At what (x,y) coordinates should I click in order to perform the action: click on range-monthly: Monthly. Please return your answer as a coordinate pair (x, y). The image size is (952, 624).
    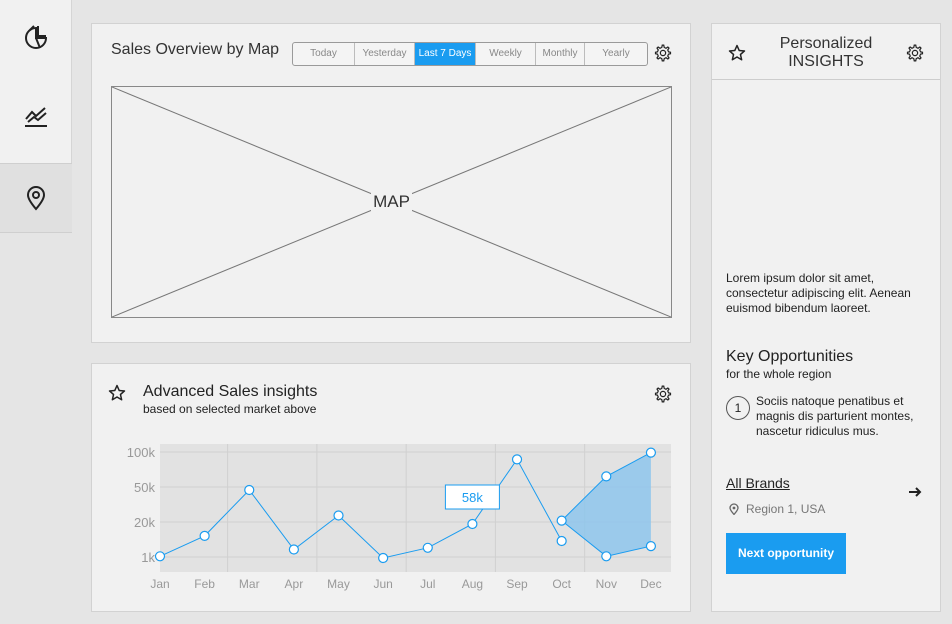
    Looking at the image, I should click on (560, 54).